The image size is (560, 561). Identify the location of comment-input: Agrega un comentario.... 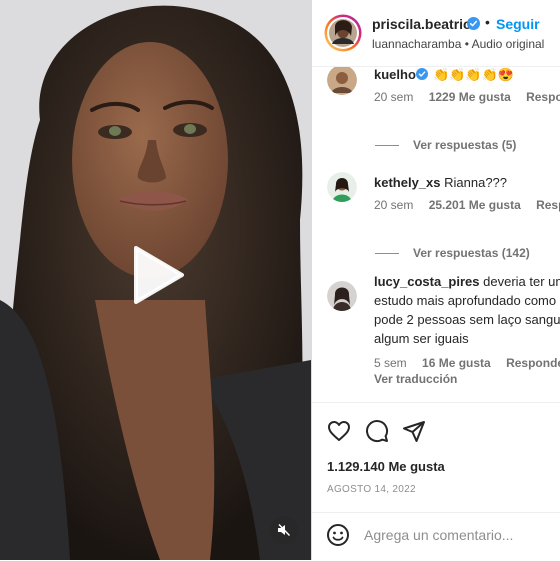
(438, 535).